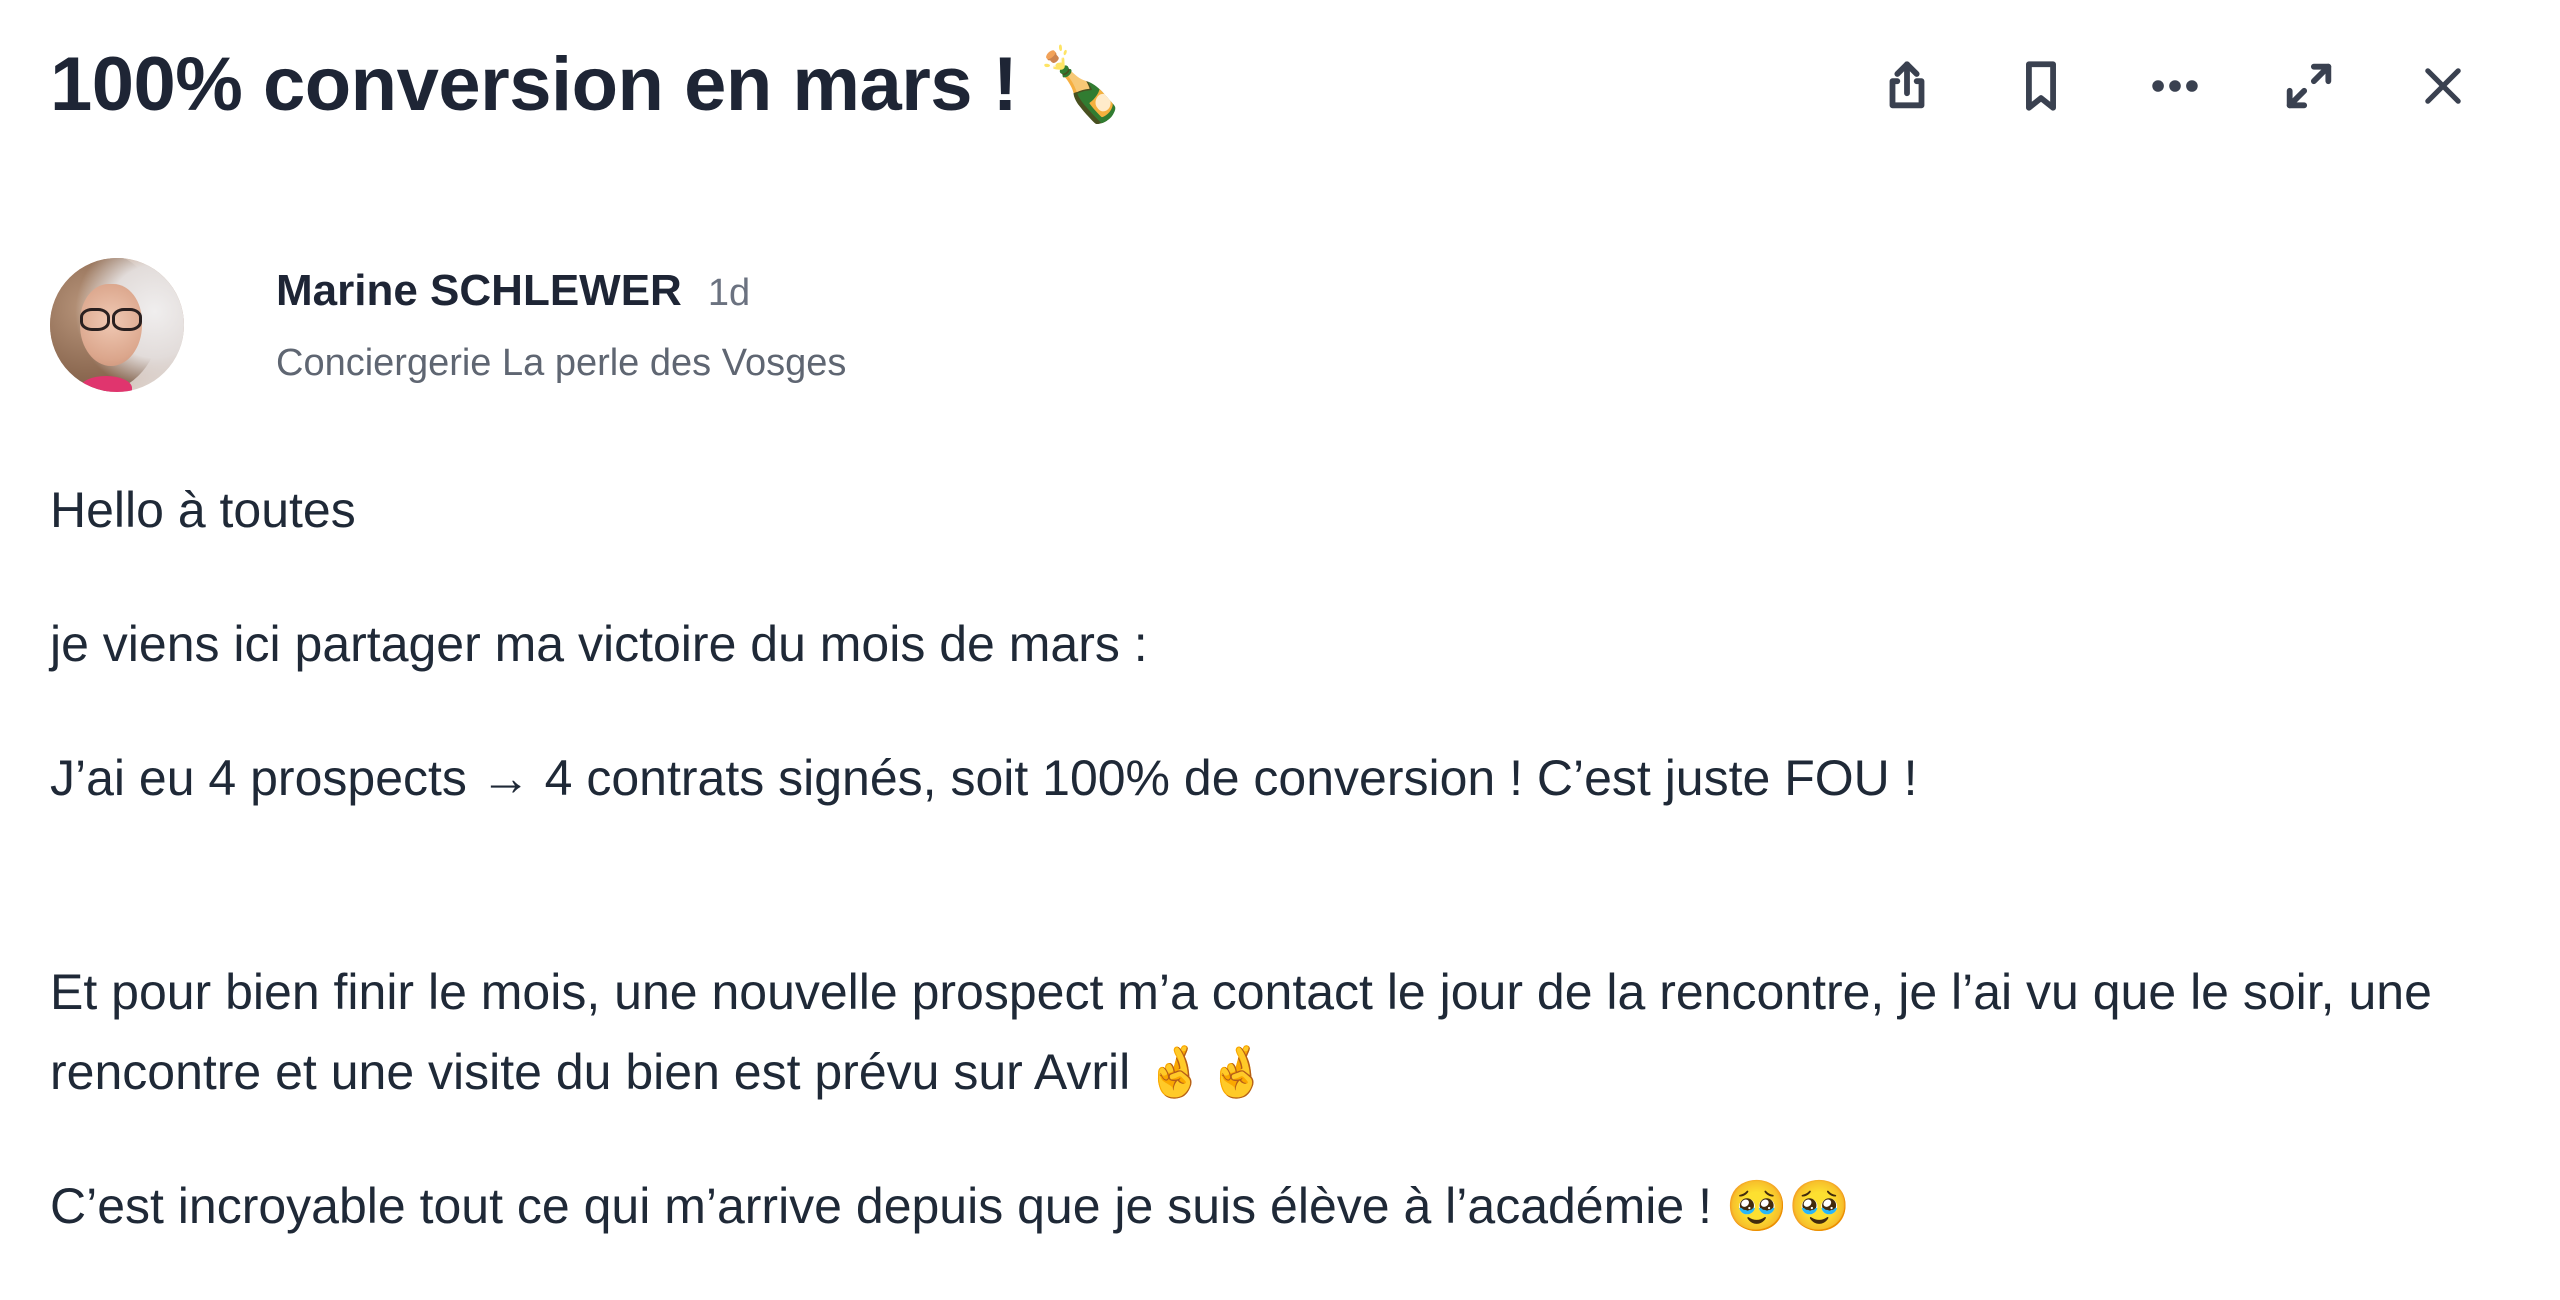 This screenshot has height=1300, width=2560. What do you see at coordinates (534, 84) in the screenshot?
I see `post-title-text: 100% conversion en mars !` at bounding box center [534, 84].